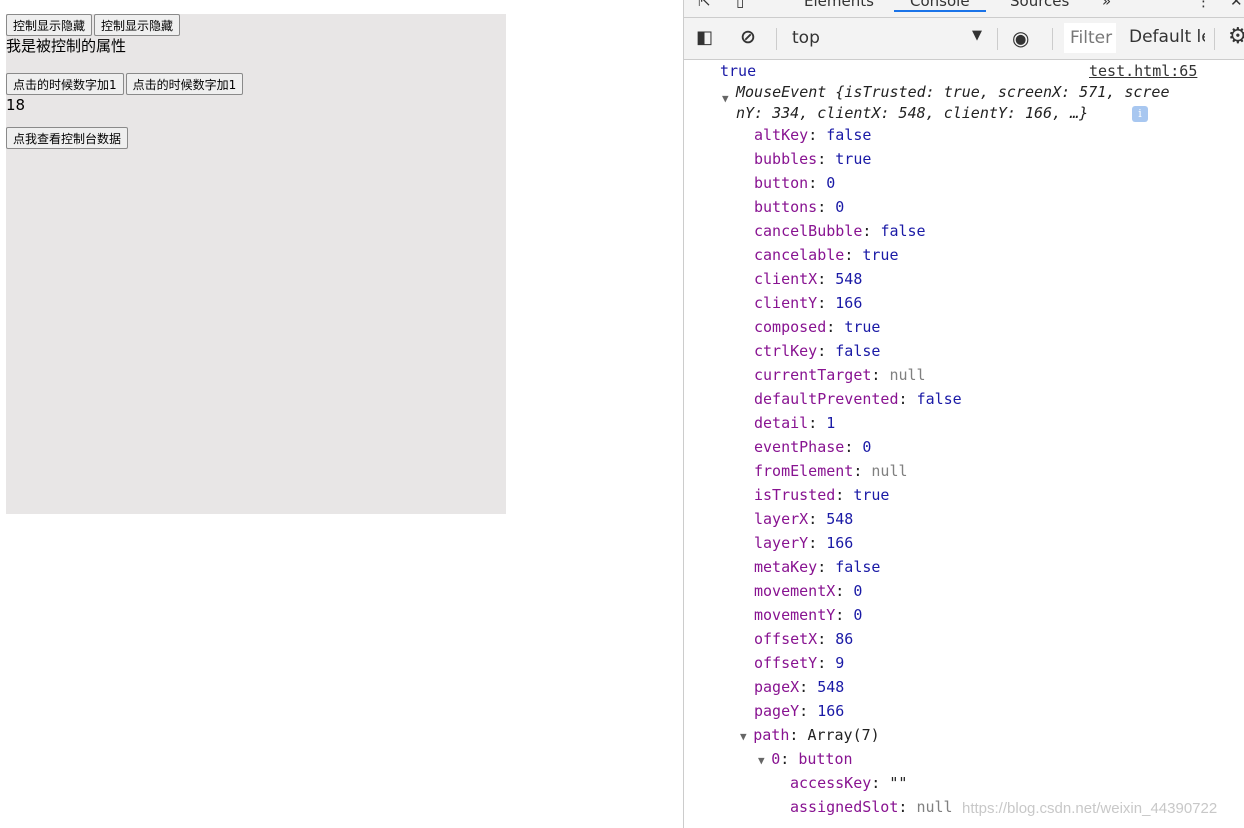 Image resolution: width=1244 pixels, height=828 pixels. What do you see at coordinates (840, 663) in the screenshot?
I see `property-value: 9` at bounding box center [840, 663].